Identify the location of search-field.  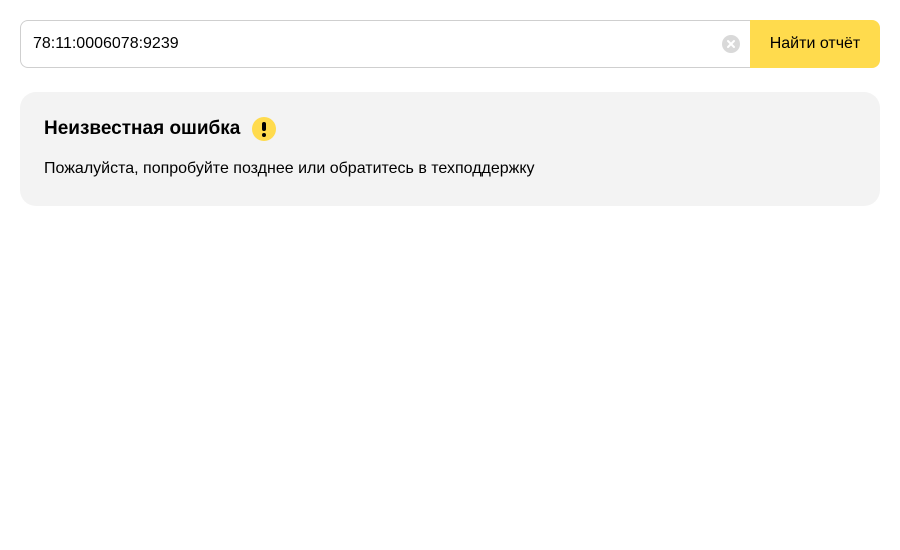
(385, 44).